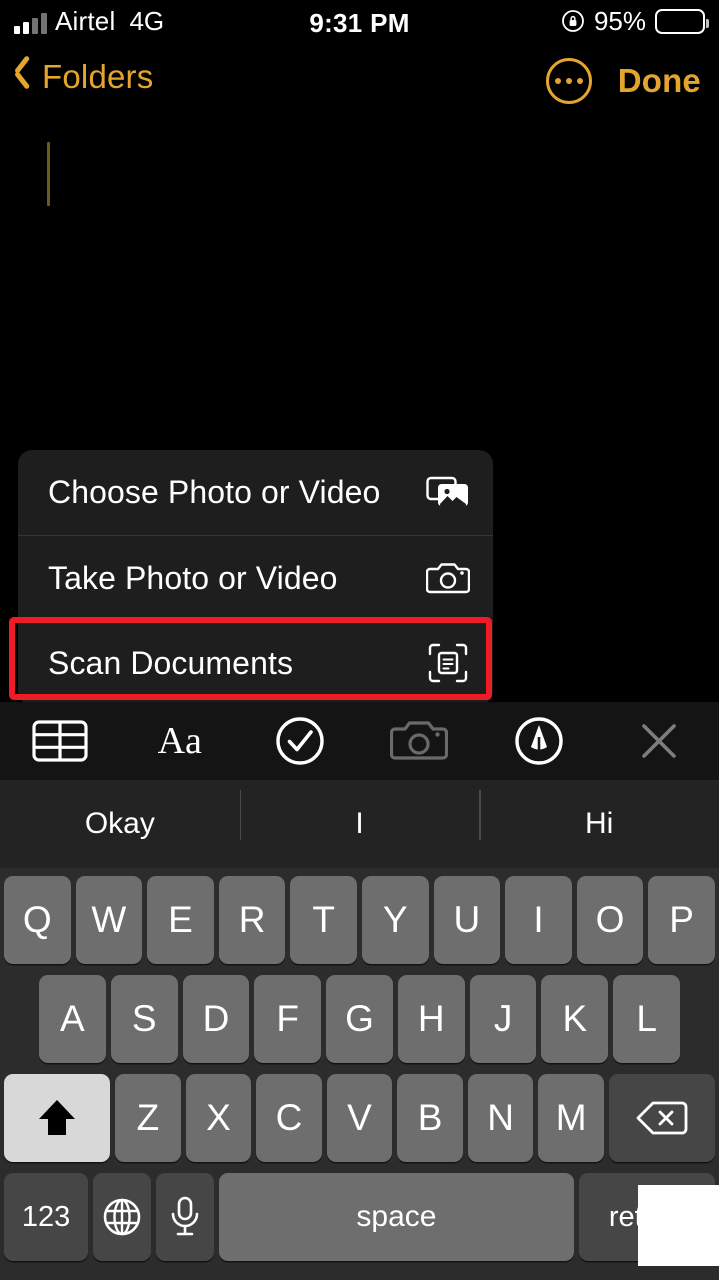  Describe the element at coordinates (395, 920) in the screenshot. I see `key-y: Y` at that location.